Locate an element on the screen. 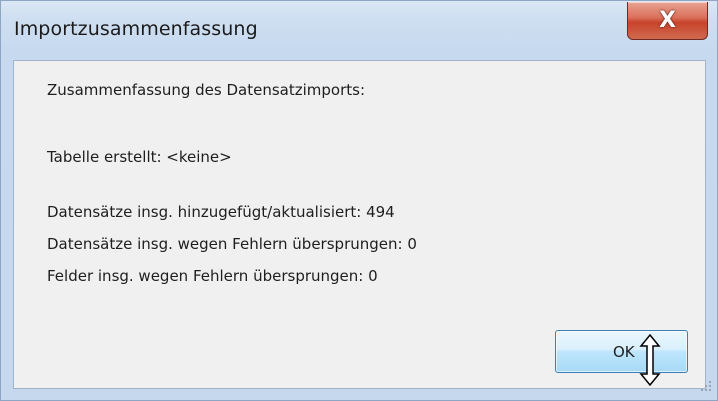 The height and width of the screenshot is (401, 718). table-created-text: Tabelle erstellt: <keine> is located at coordinates (139, 157).